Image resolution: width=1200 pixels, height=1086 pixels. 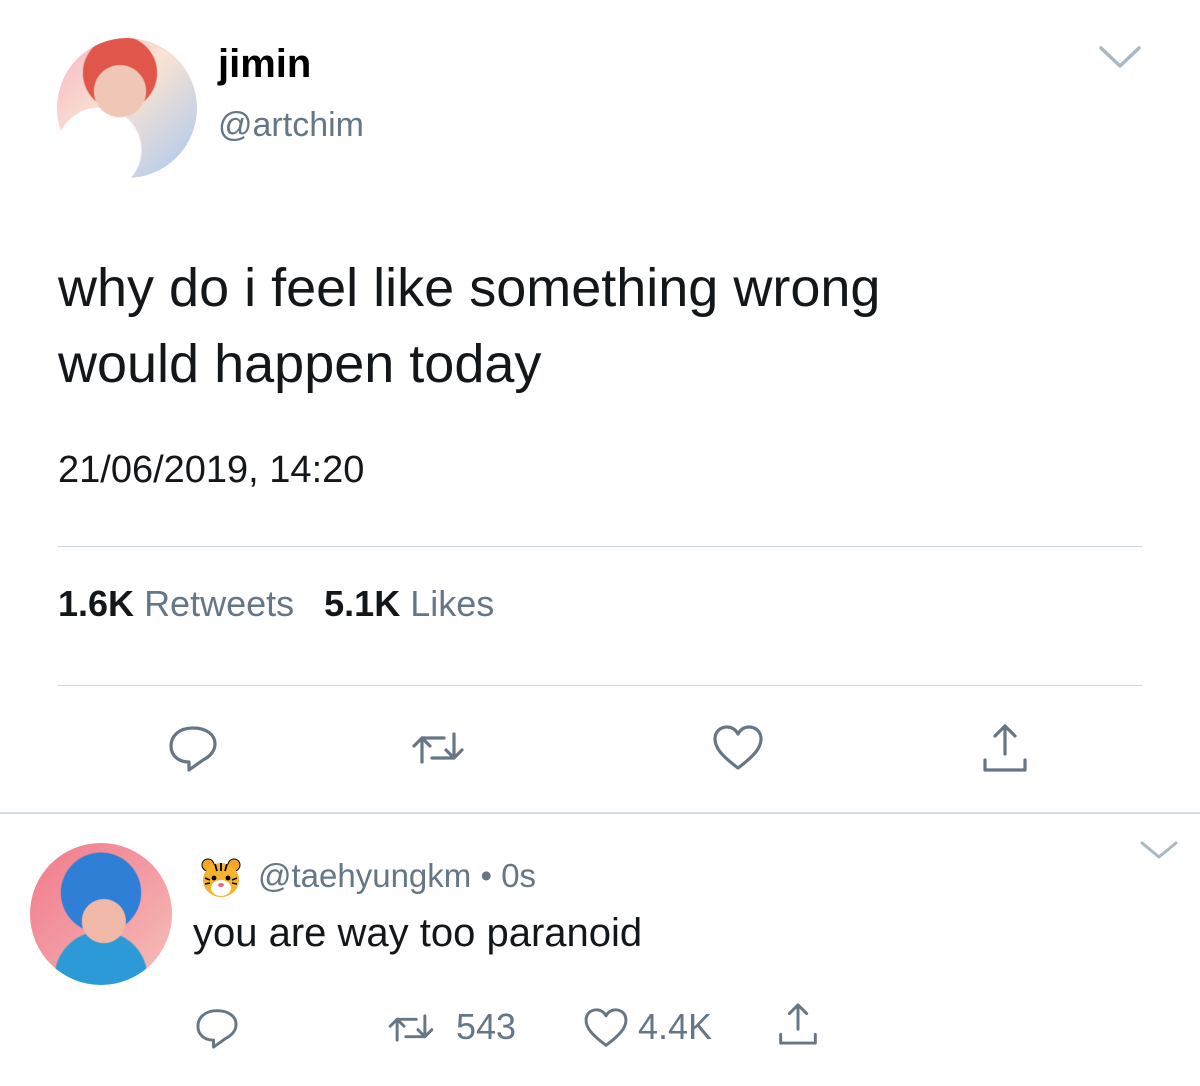 I want to click on reply-retweets-count: 543, so click(x=486, y=1026).